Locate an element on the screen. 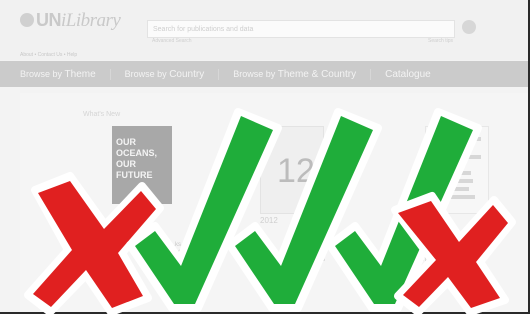  nav-catalogue: Catalogue is located at coordinates (408, 74).